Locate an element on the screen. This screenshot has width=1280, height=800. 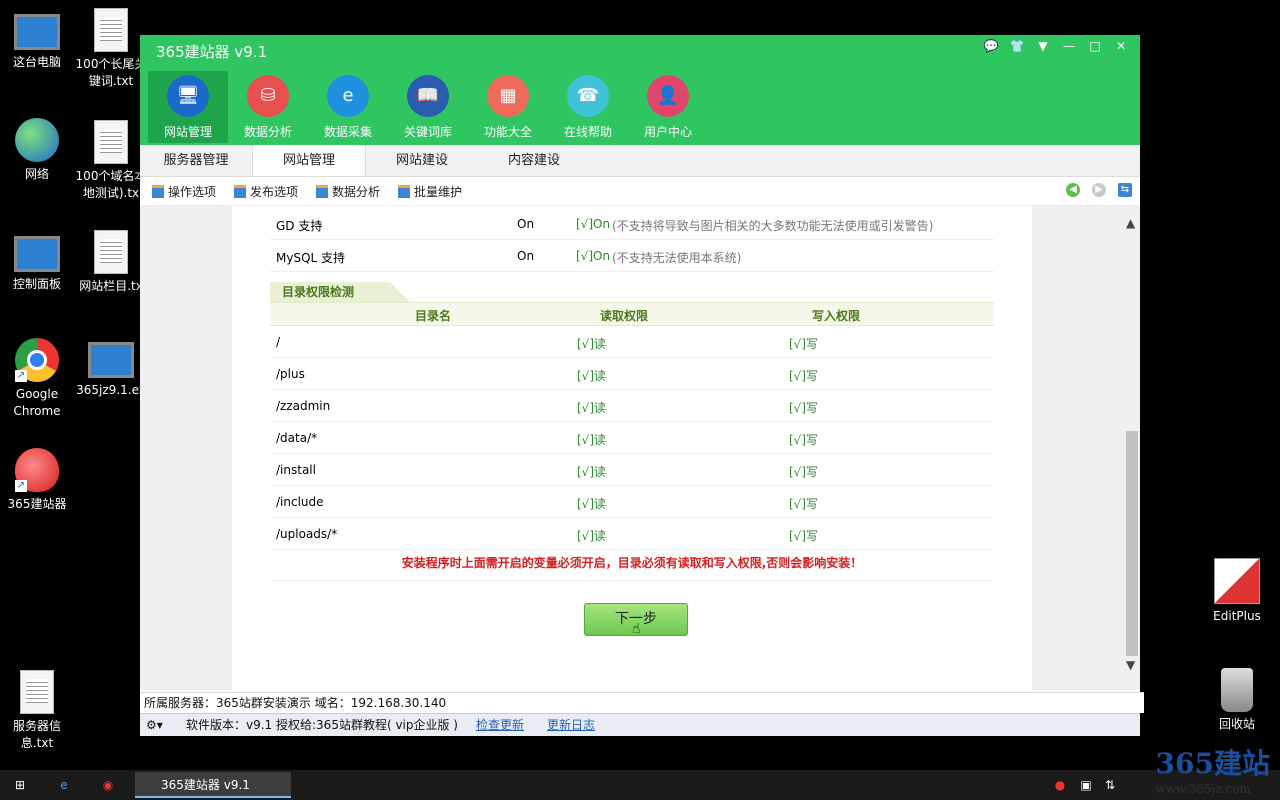
nav-item-3: 📖 关键词库 is located at coordinates (428, 107).